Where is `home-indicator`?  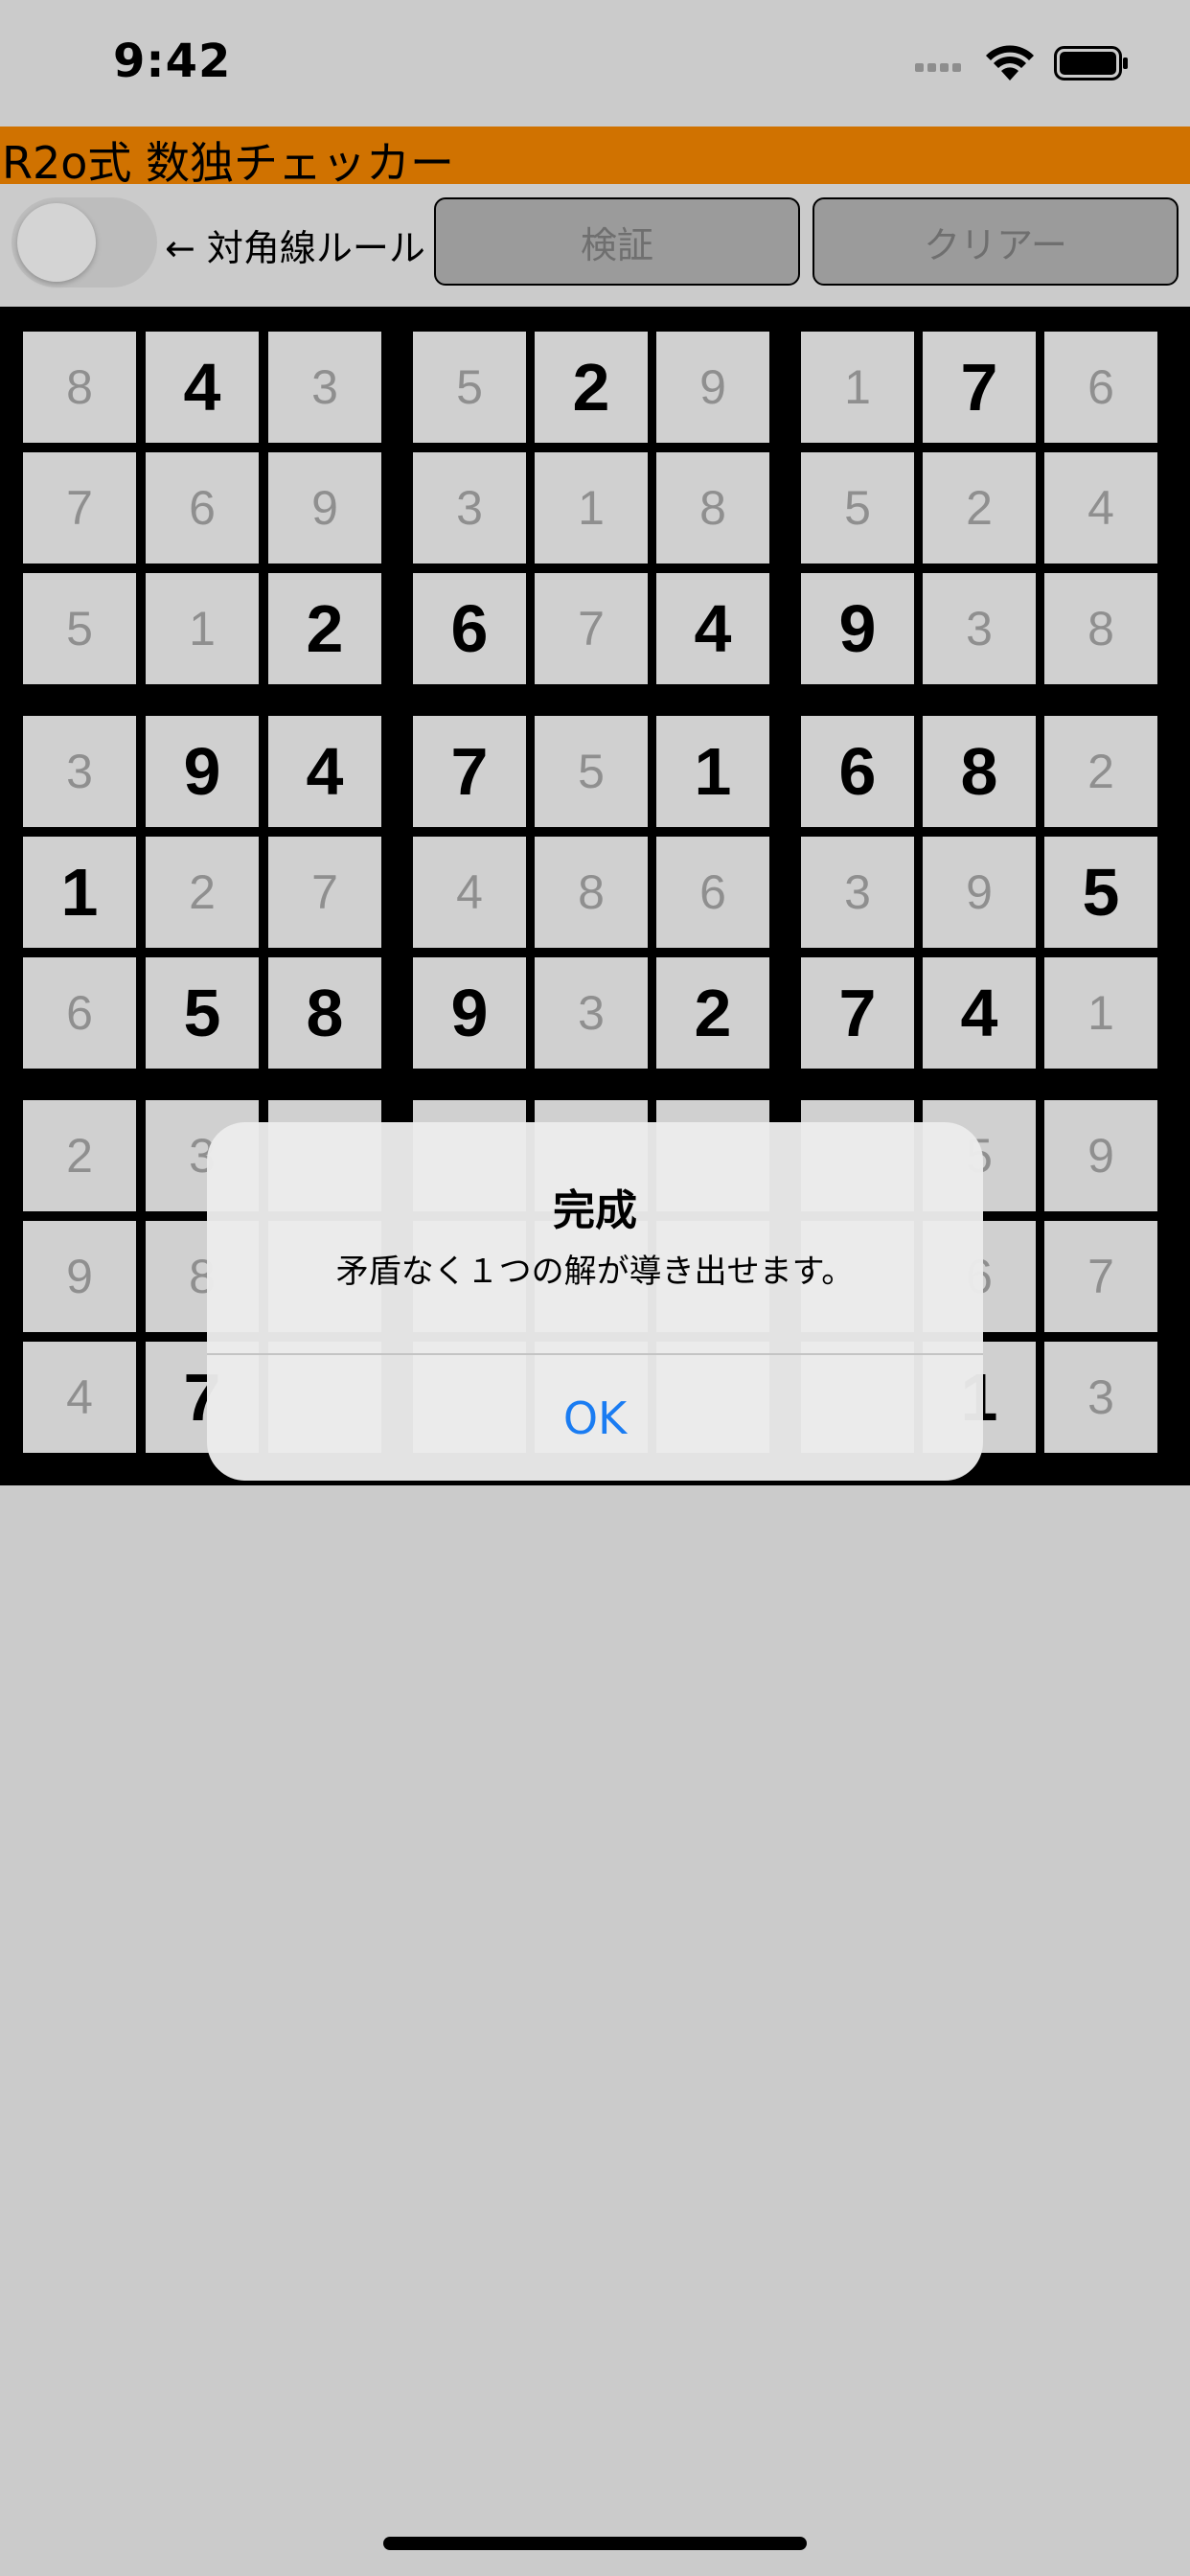
home-indicator is located at coordinates (595, 2543).